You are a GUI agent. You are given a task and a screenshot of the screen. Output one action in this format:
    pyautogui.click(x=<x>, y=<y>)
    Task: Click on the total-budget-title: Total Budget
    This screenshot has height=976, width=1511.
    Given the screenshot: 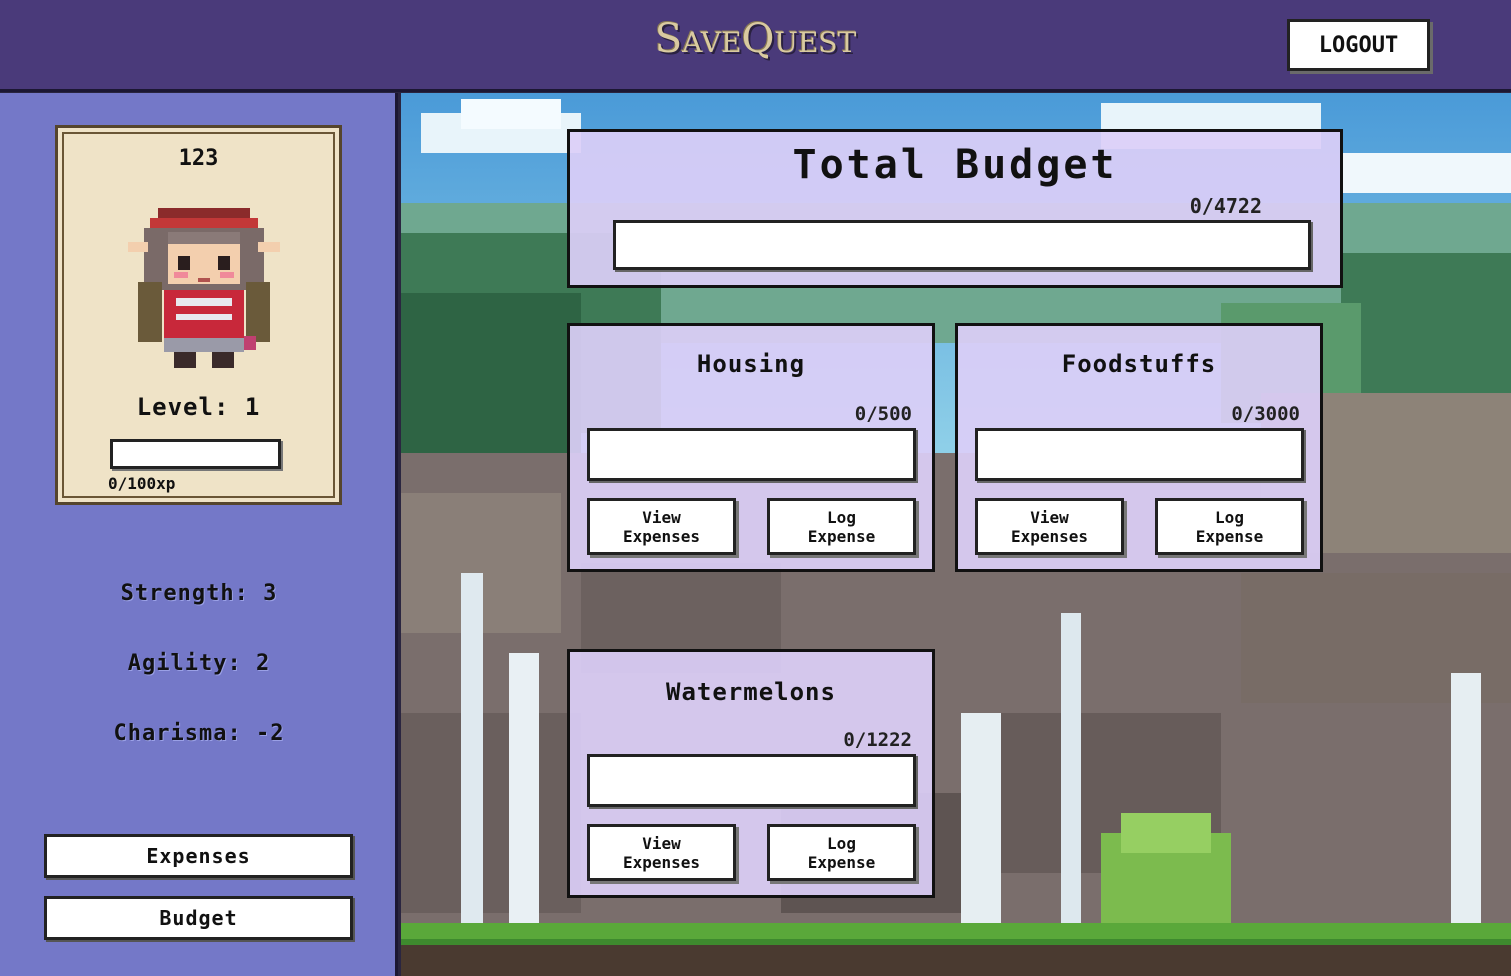 What is the action you would take?
    pyautogui.click(x=955, y=165)
    